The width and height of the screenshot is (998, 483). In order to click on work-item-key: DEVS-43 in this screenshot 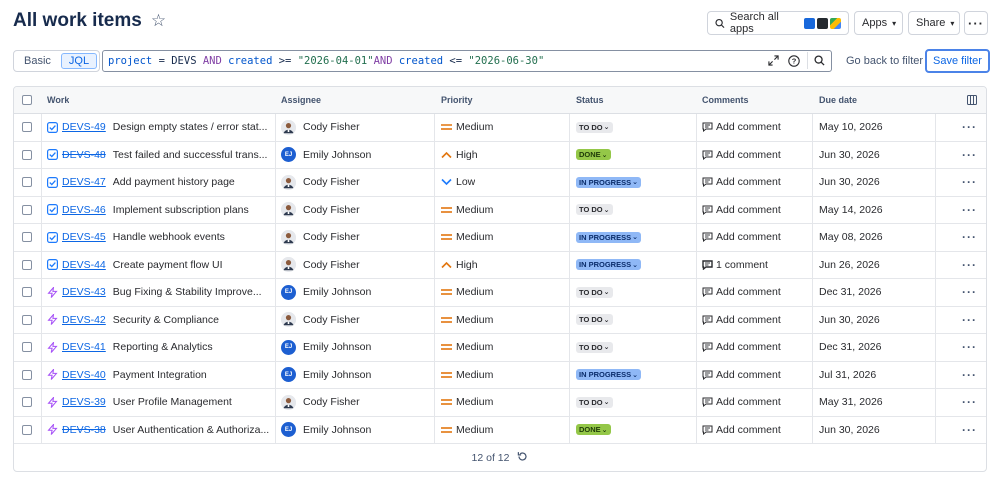, I will do `click(84, 292)`.